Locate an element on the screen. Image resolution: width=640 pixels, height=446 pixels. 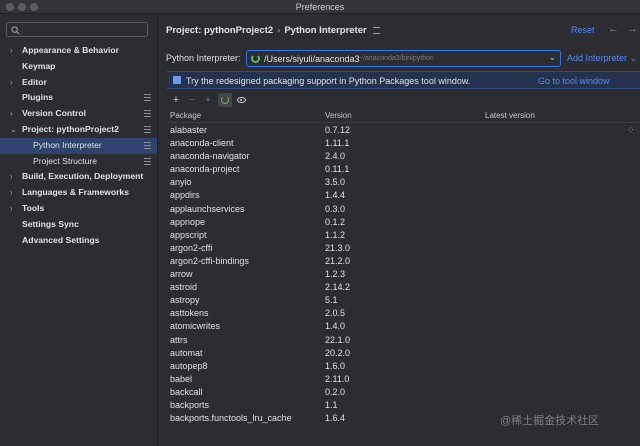
sidebar-item-languages-frameworks: › Languages & Frameworks is located at coordinates (78, 193).